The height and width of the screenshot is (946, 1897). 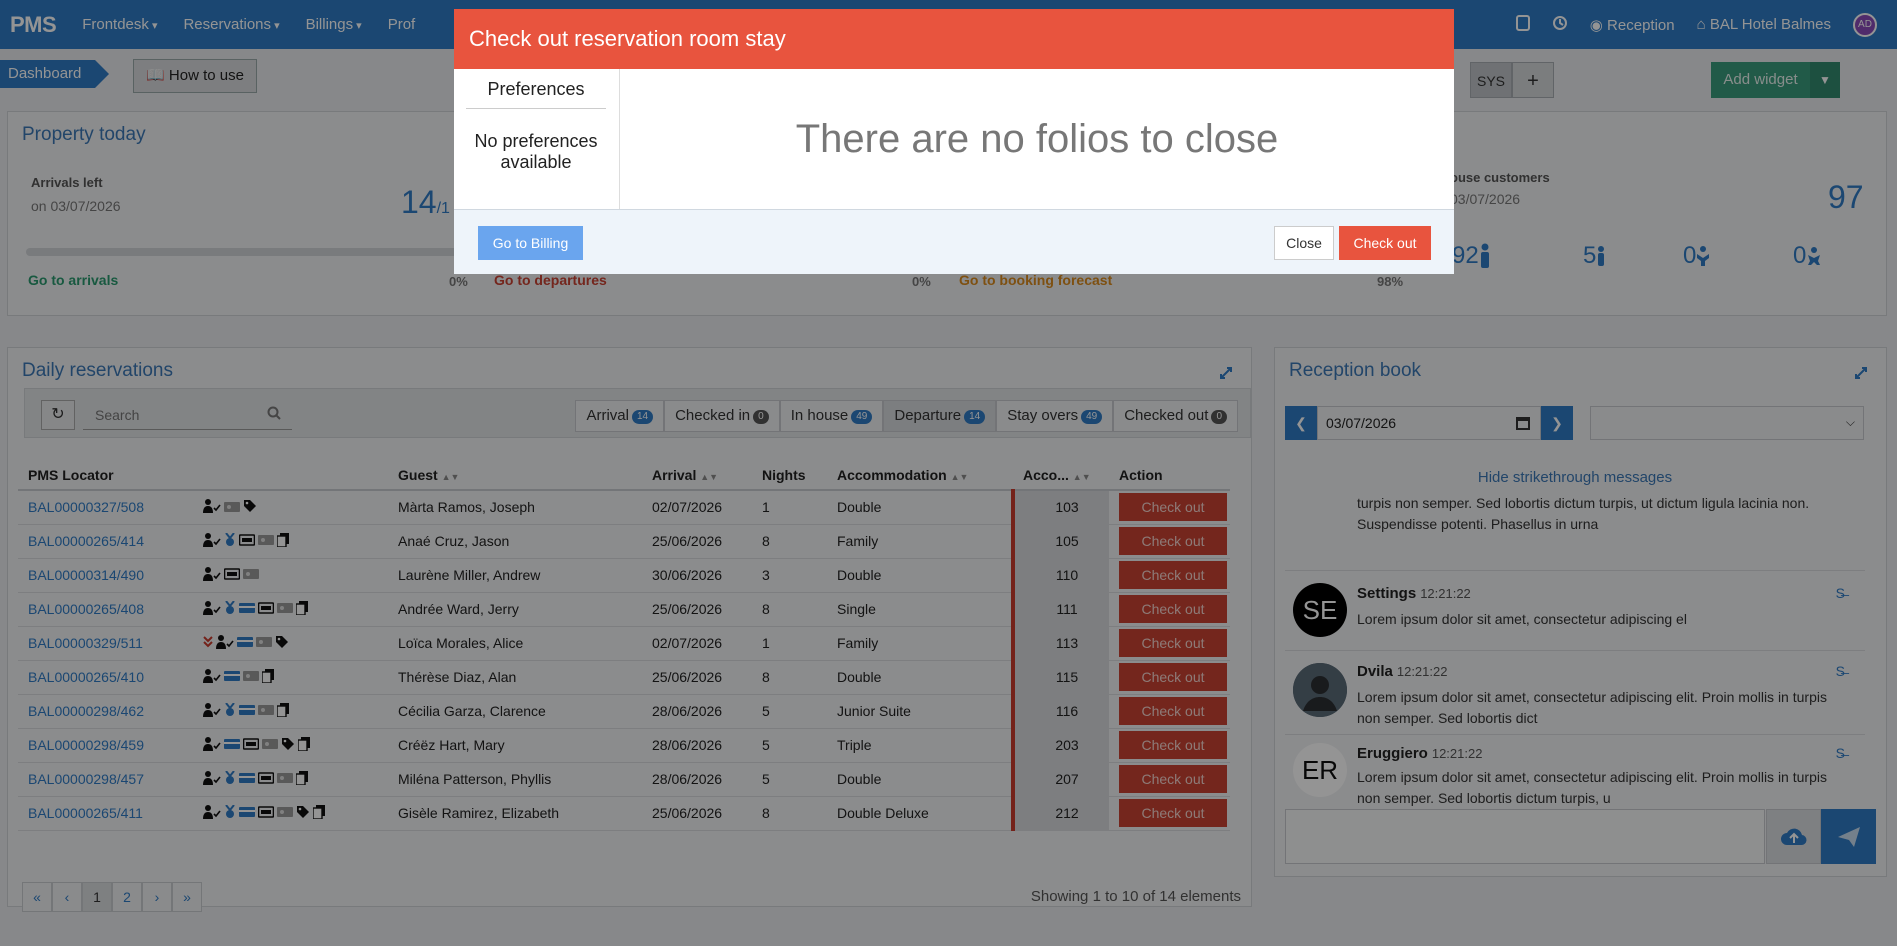 What do you see at coordinates (1037, 139) in the screenshot?
I see `no-folios-message: There are no folios to close` at bounding box center [1037, 139].